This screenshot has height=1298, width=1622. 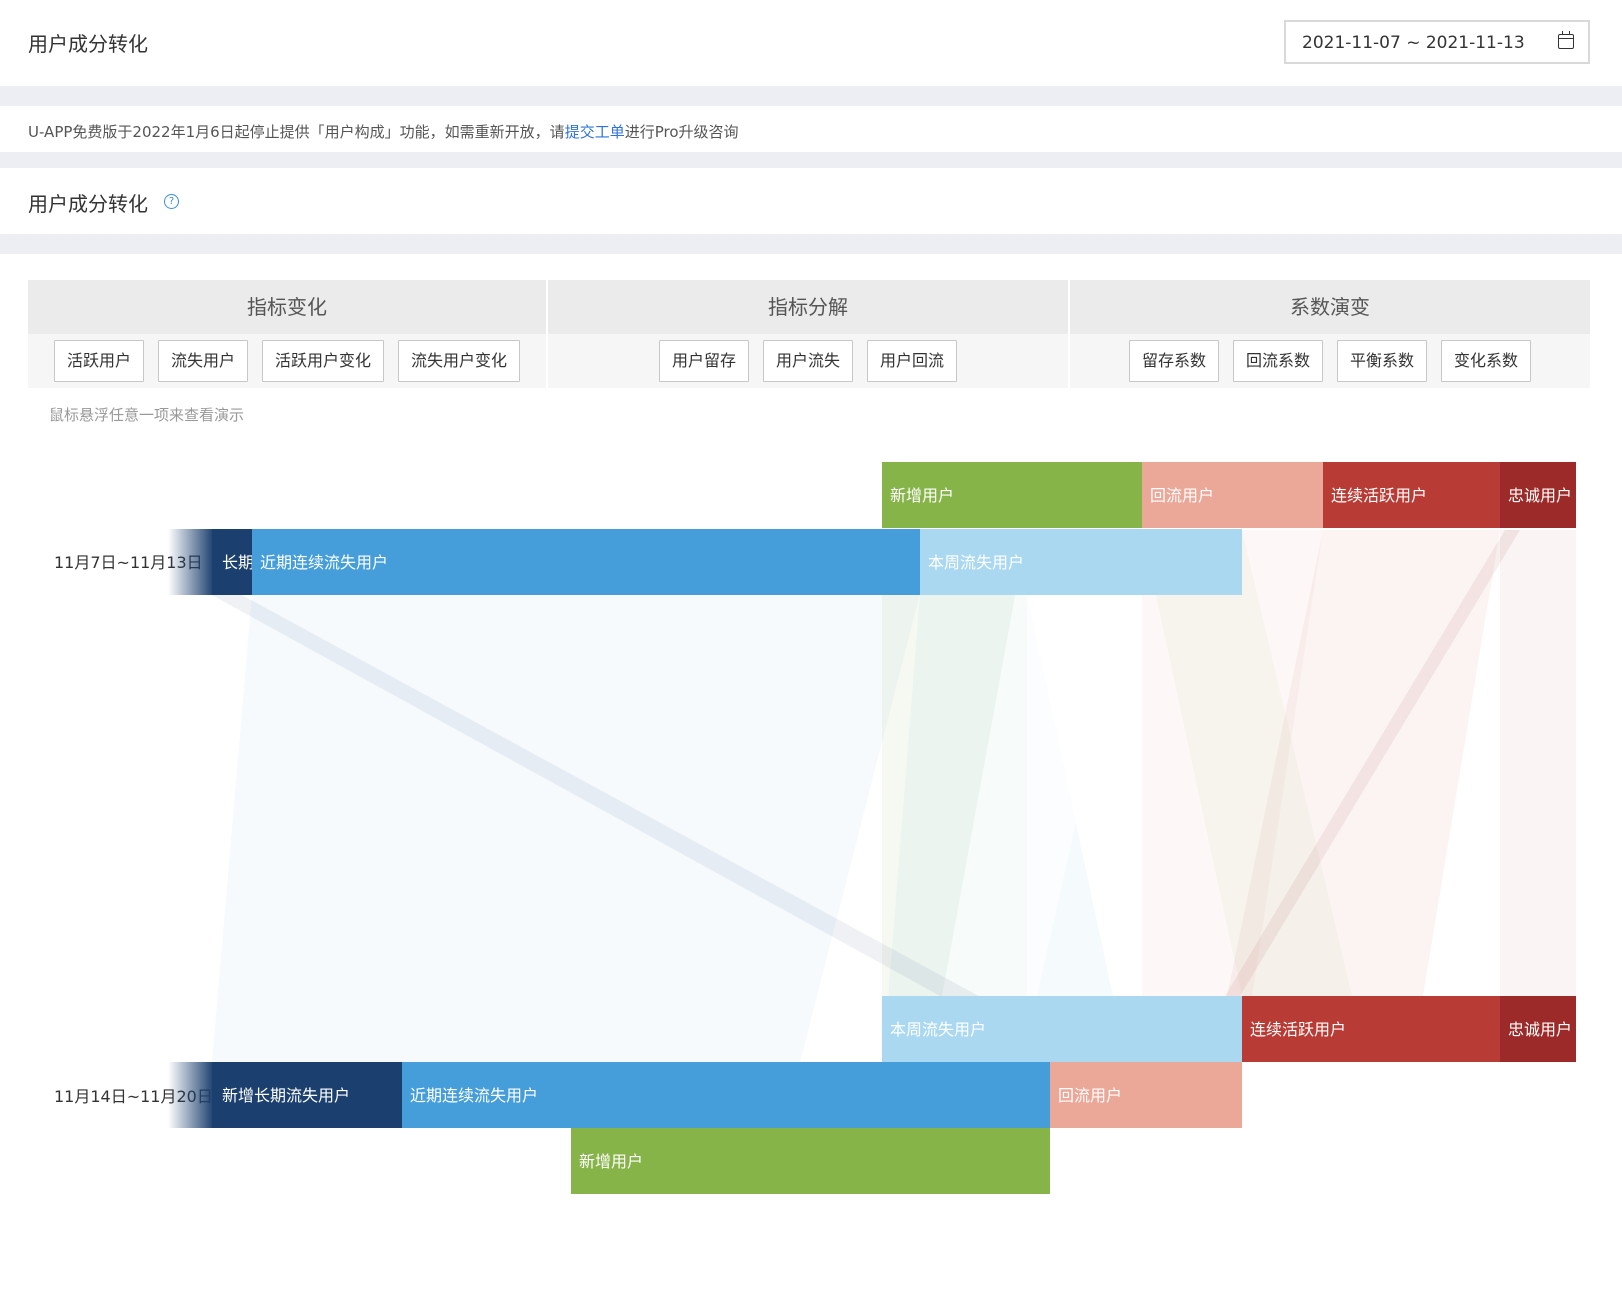 What do you see at coordinates (595, 132) in the screenshot?
I see `submit-ticket-link: 提交工单` at bounding box center [595, 132].